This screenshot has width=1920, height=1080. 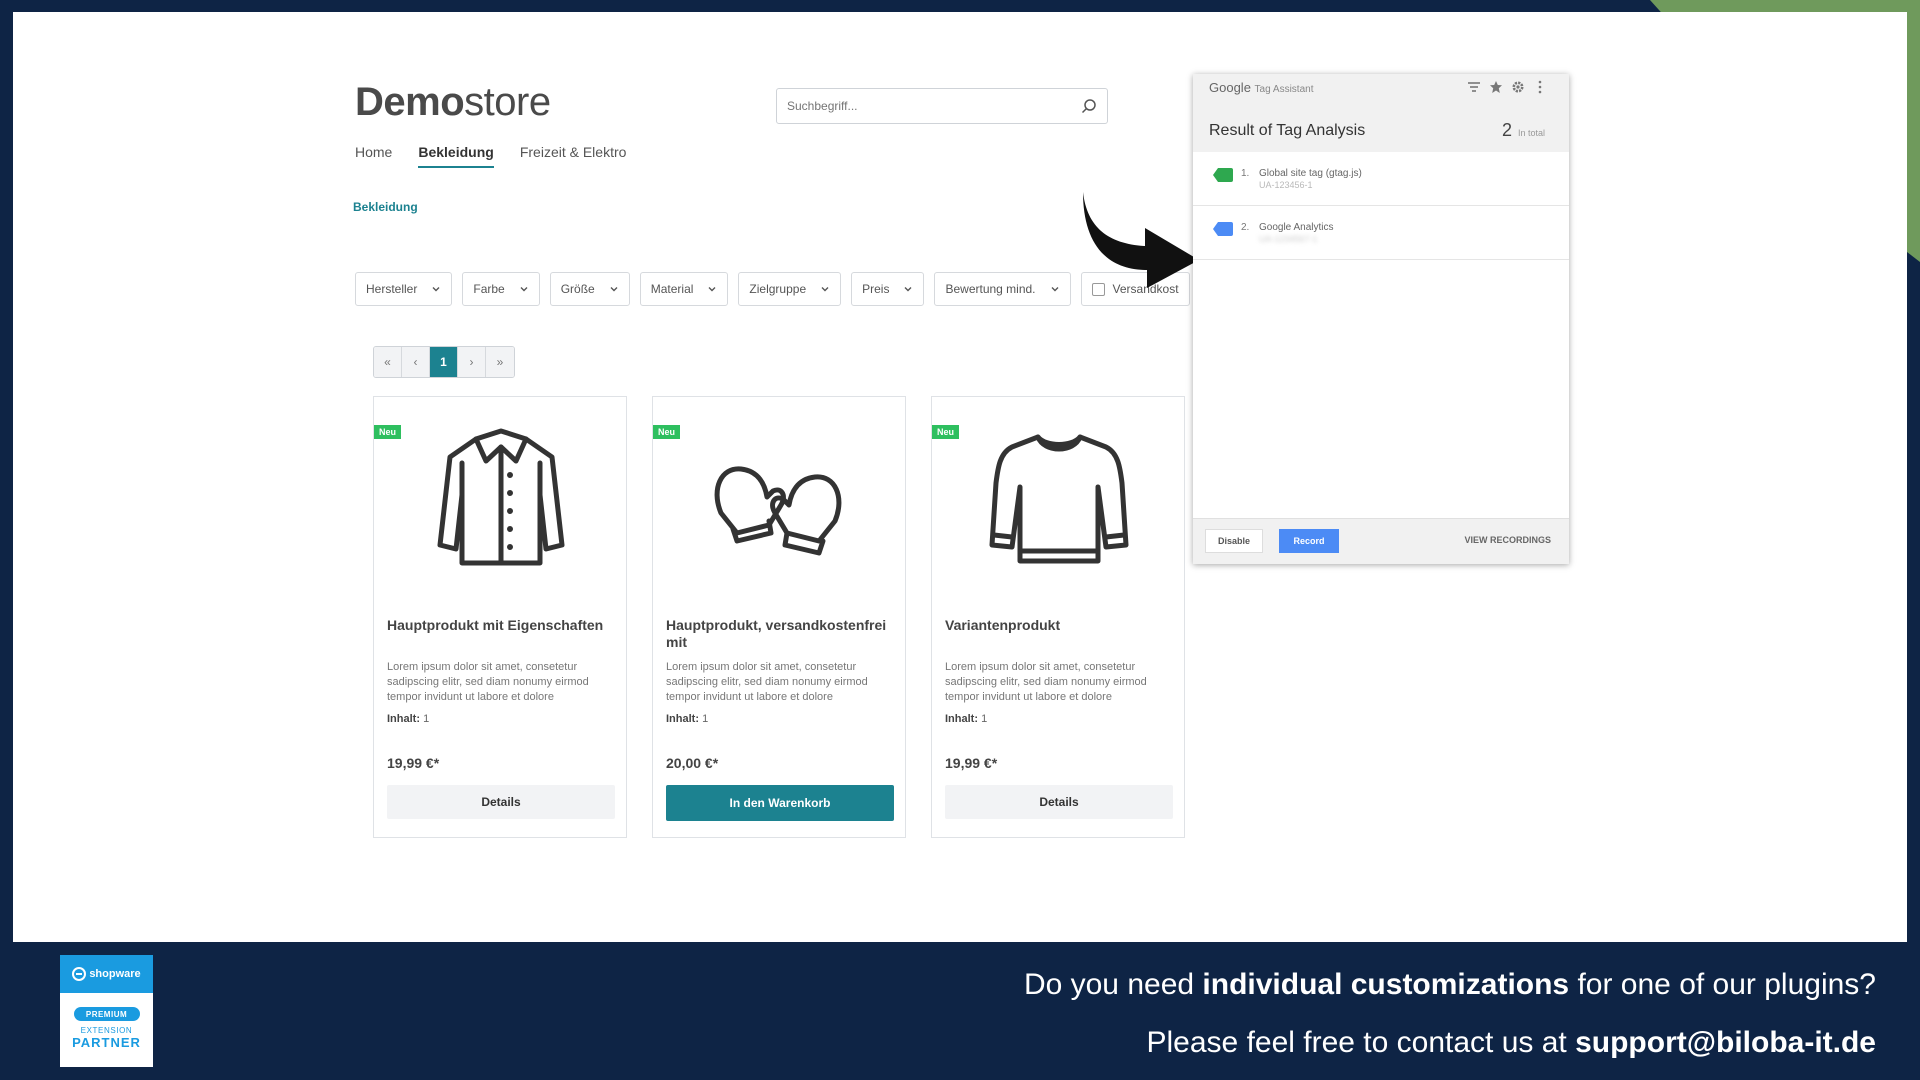 What do you see at coordinates (106, 1030) in the screenshot?
I see `extension-label: EXTENSION` at bounding box center [106, 1030].